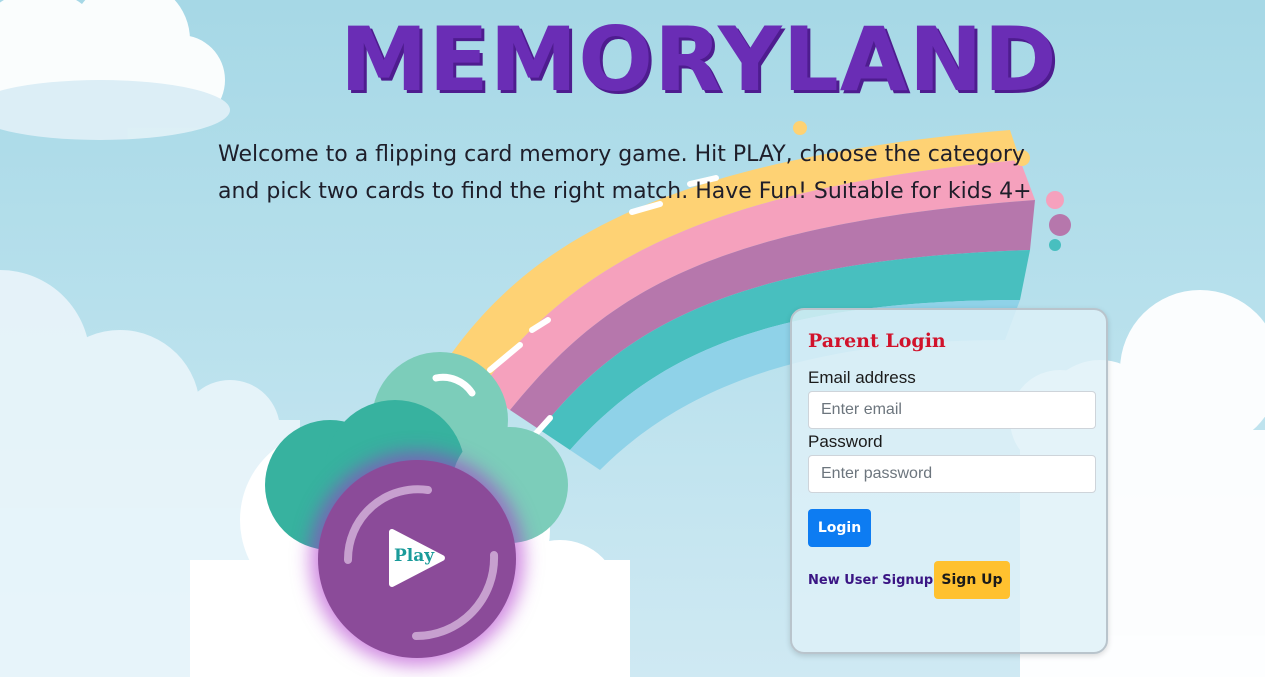 This screenshot has width=1265, height=677. Describe the element at coordinates (871, 580) in the screenshot. I see `new-user-signup-text: New User Signup` at that location.